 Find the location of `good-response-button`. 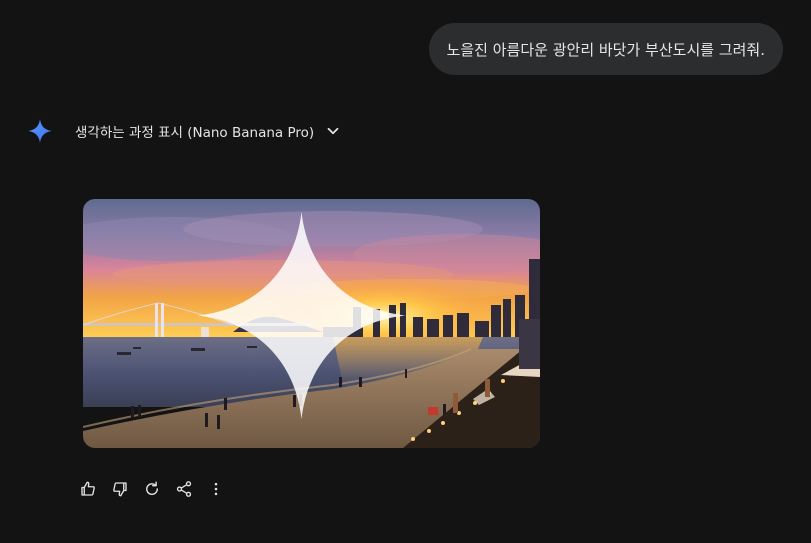

good-response-button is located at coordinates (88, 489).